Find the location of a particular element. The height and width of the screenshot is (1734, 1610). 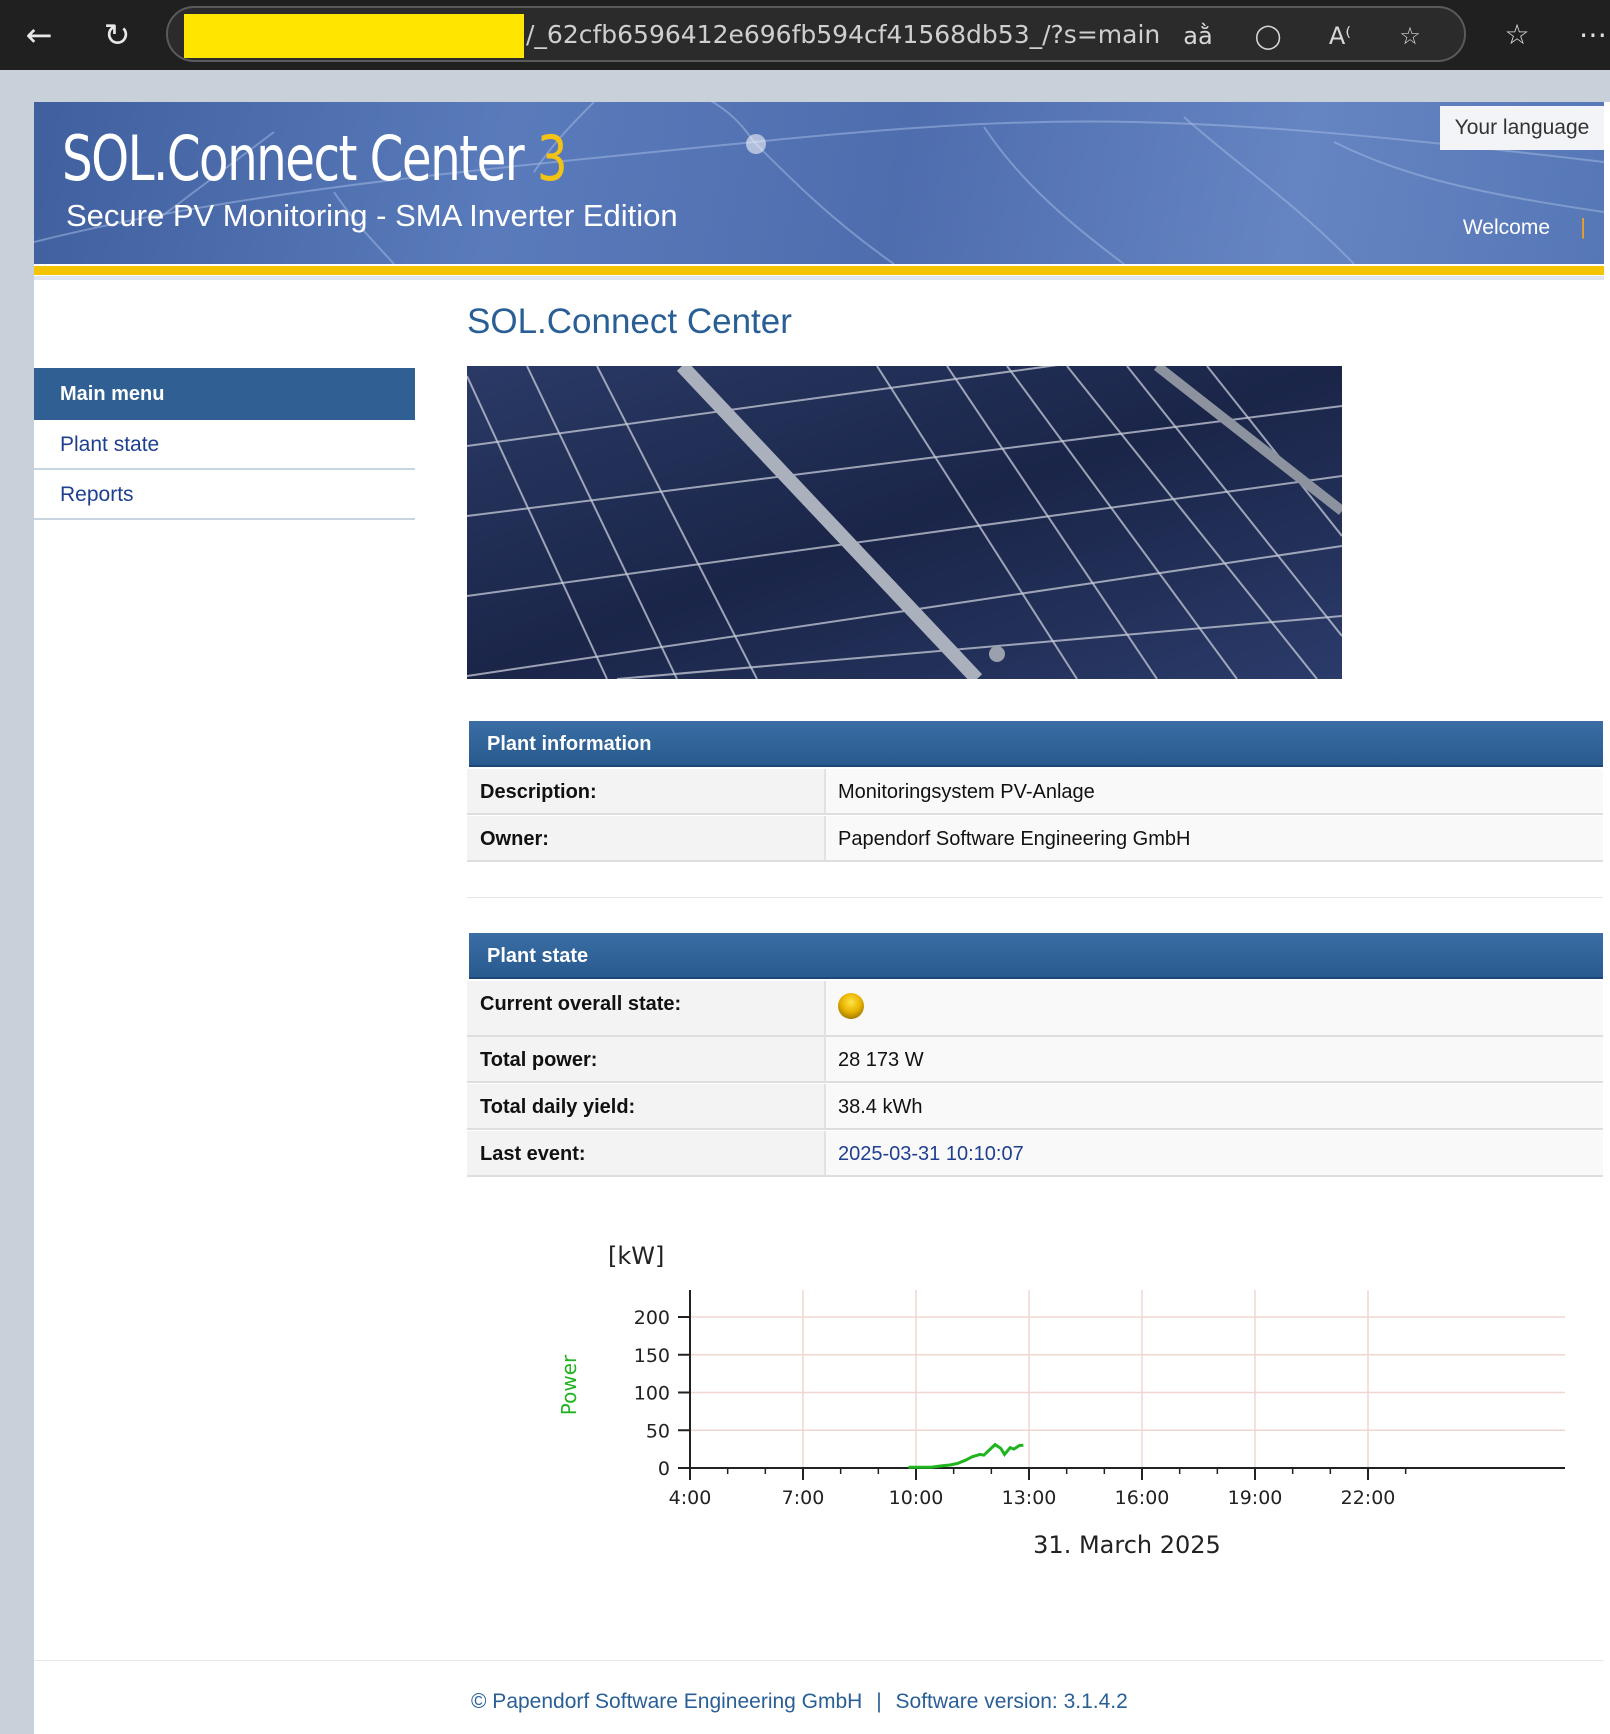

read-aloud-icon: A⁽ is located at coordinates (1340, 36).